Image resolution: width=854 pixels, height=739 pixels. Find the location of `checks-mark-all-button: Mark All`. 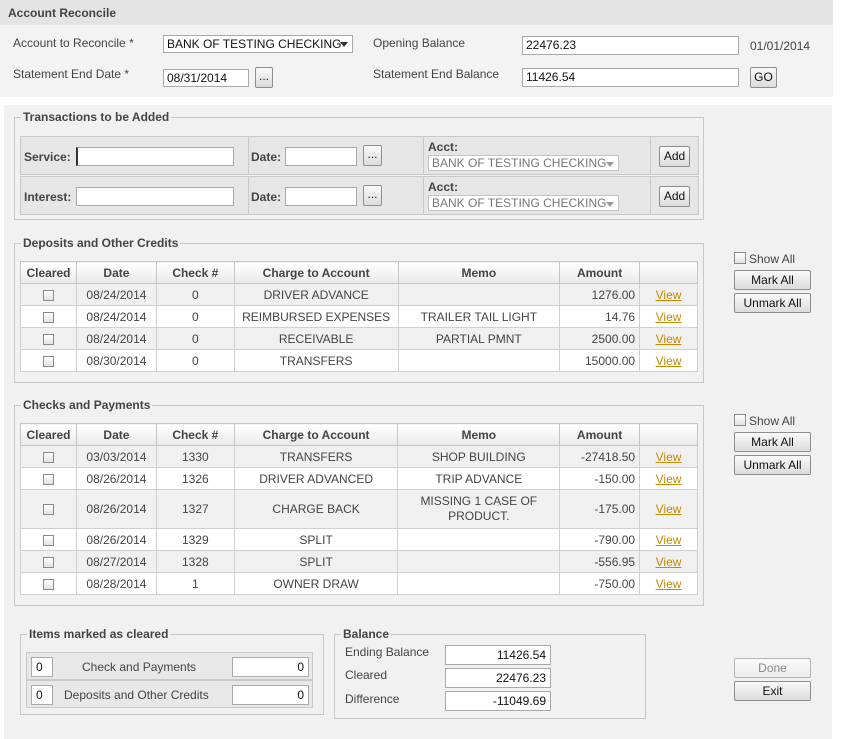

checks-mark-all-button: Mark All is located at coordinates (772, 442).